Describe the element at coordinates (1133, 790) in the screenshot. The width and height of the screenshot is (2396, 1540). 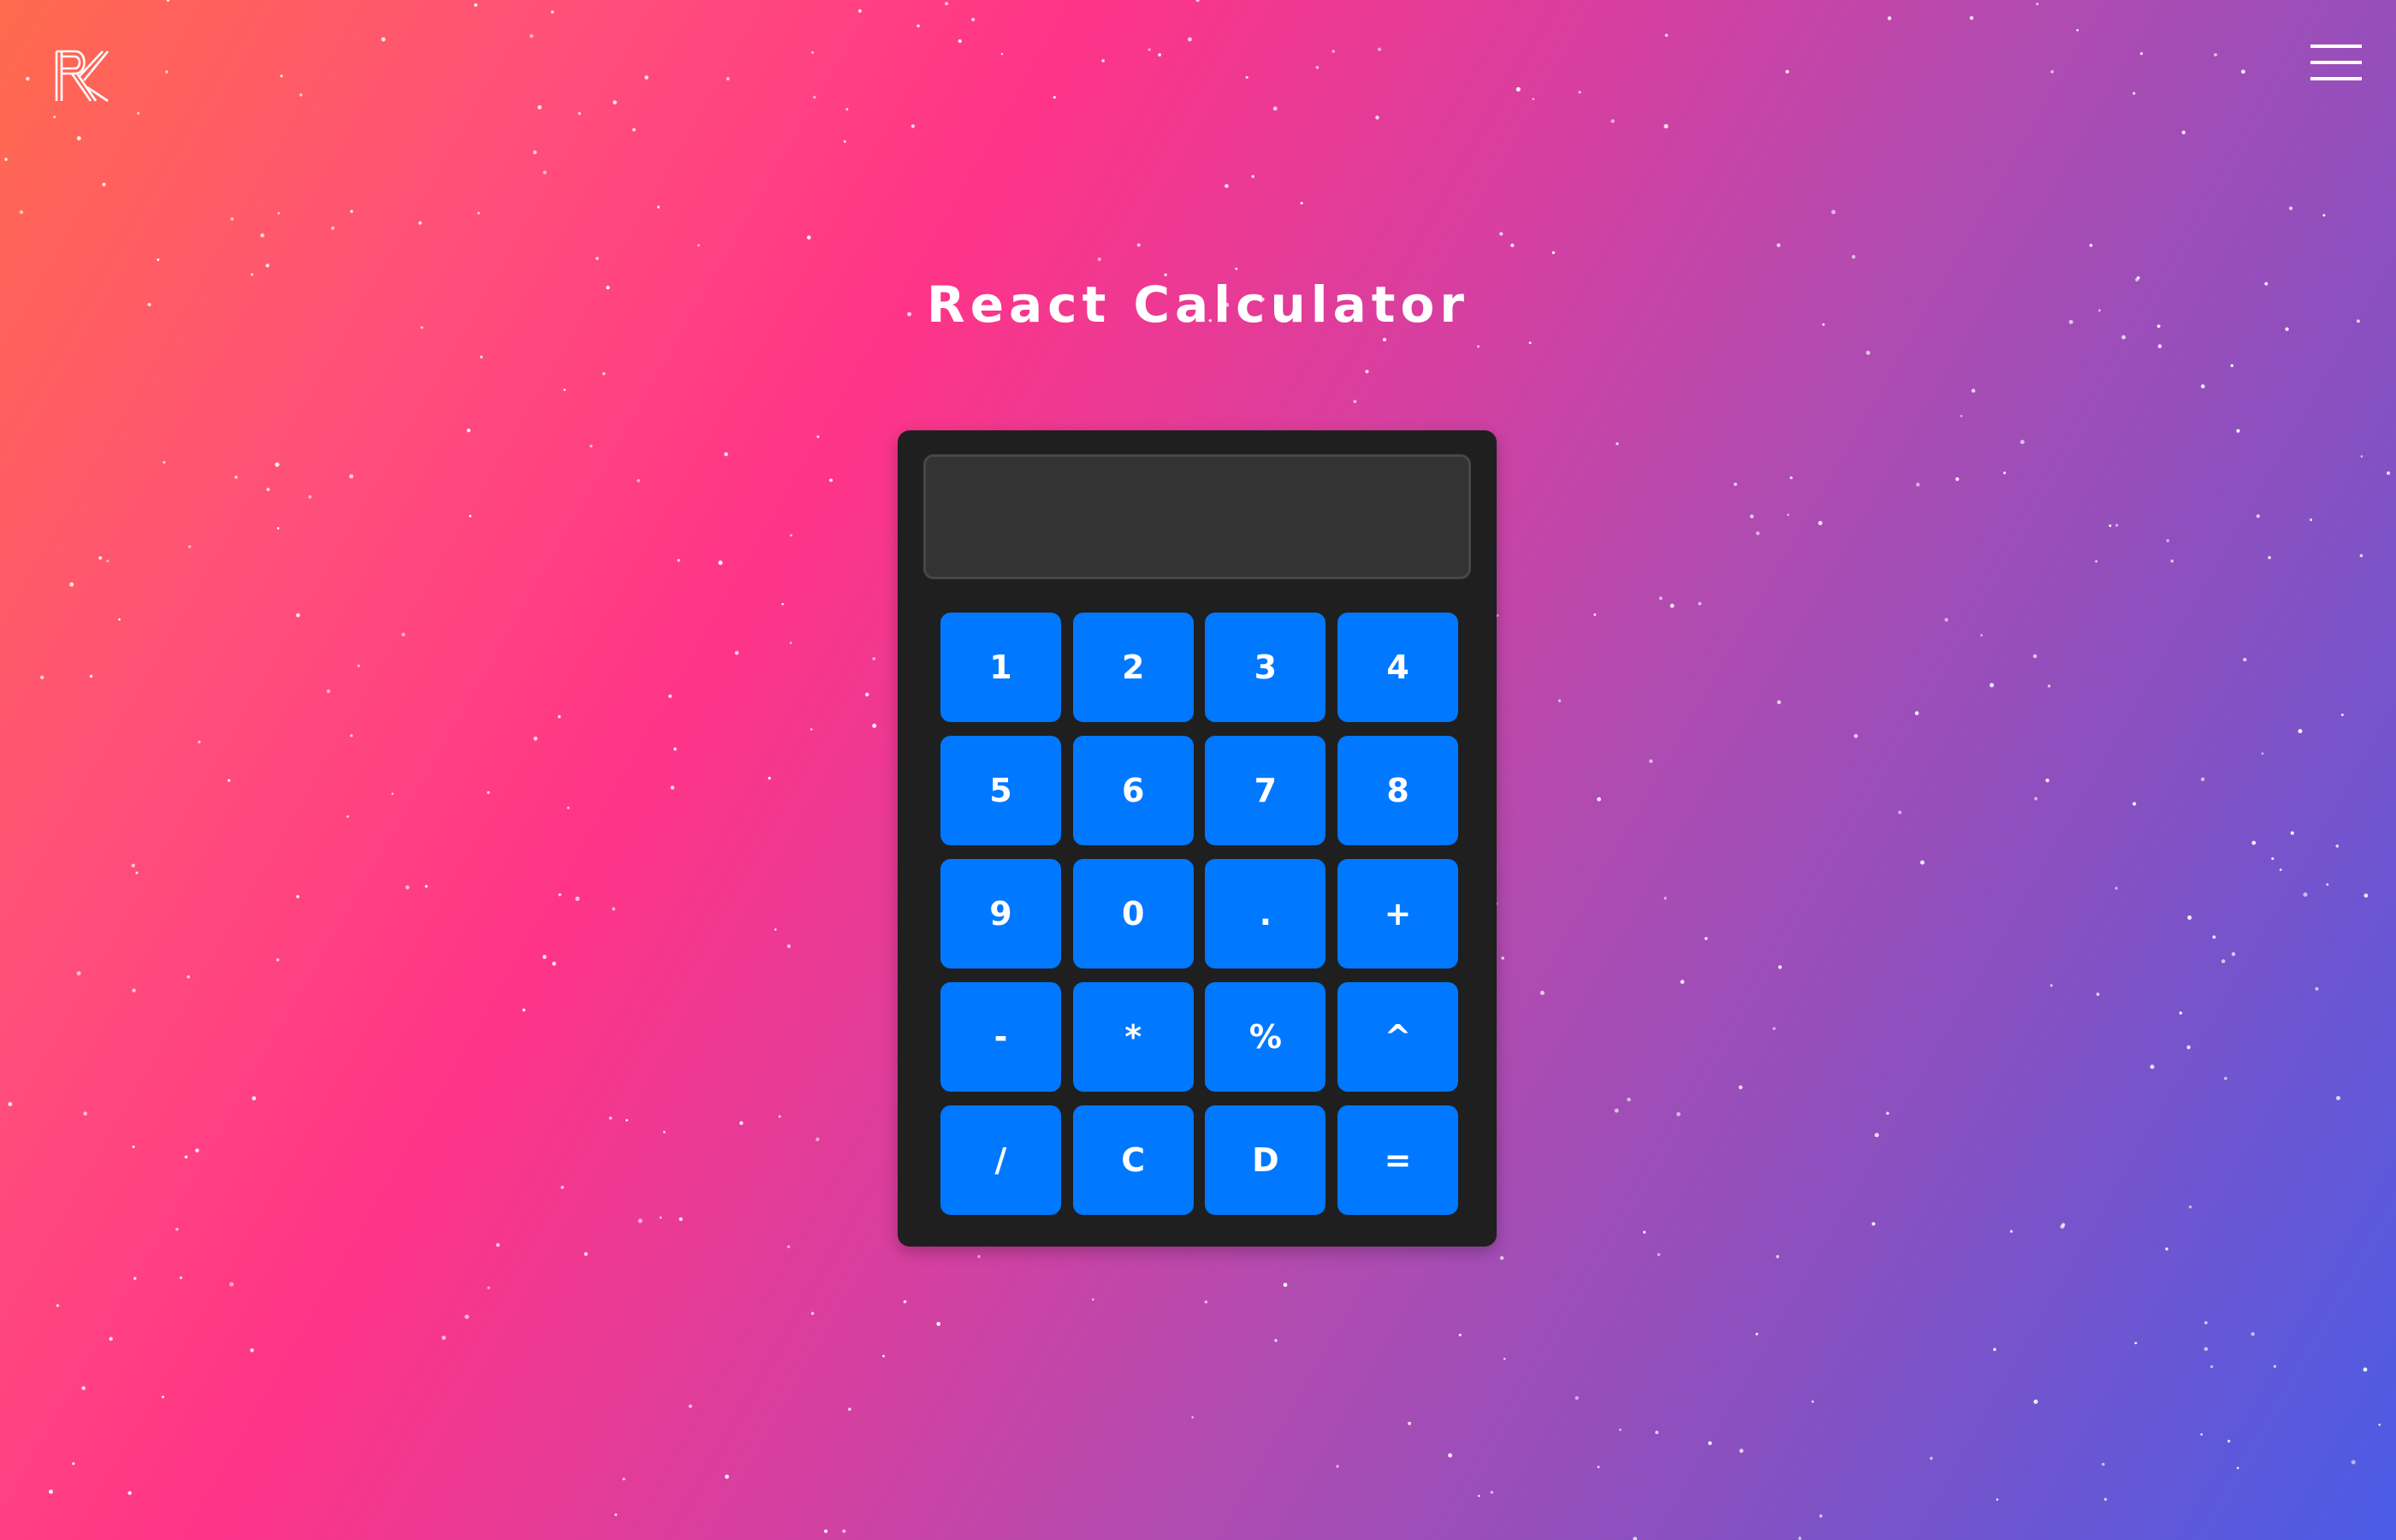
I see `key-6: 6` at that location.